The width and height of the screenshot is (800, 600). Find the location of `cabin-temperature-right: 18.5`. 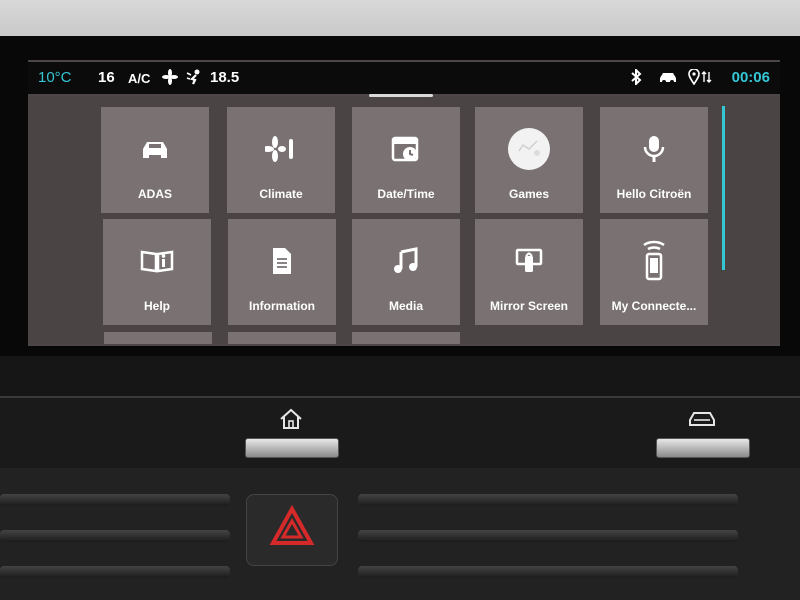

cabin-temperature-right: 18.5 is located at coordinates (224, 77).